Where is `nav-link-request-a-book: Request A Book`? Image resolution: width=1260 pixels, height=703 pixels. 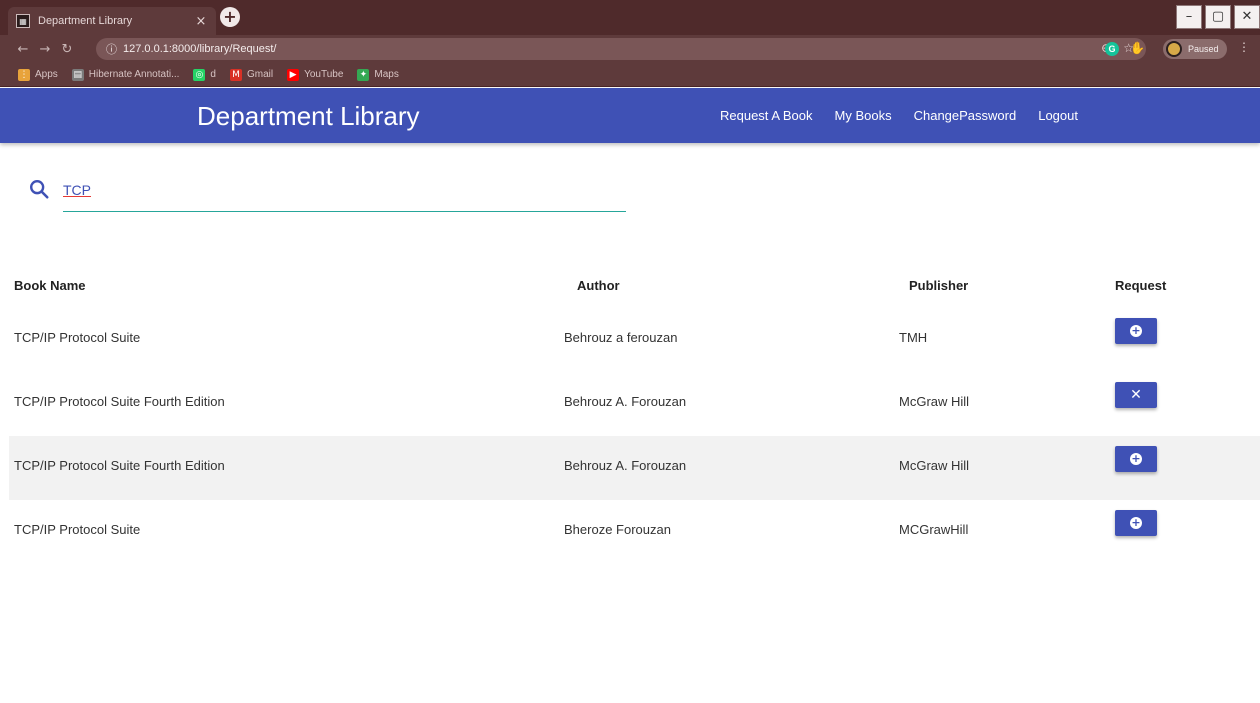
nav-link-request-a-book: Request A Book is located at coordinates (766, 115).